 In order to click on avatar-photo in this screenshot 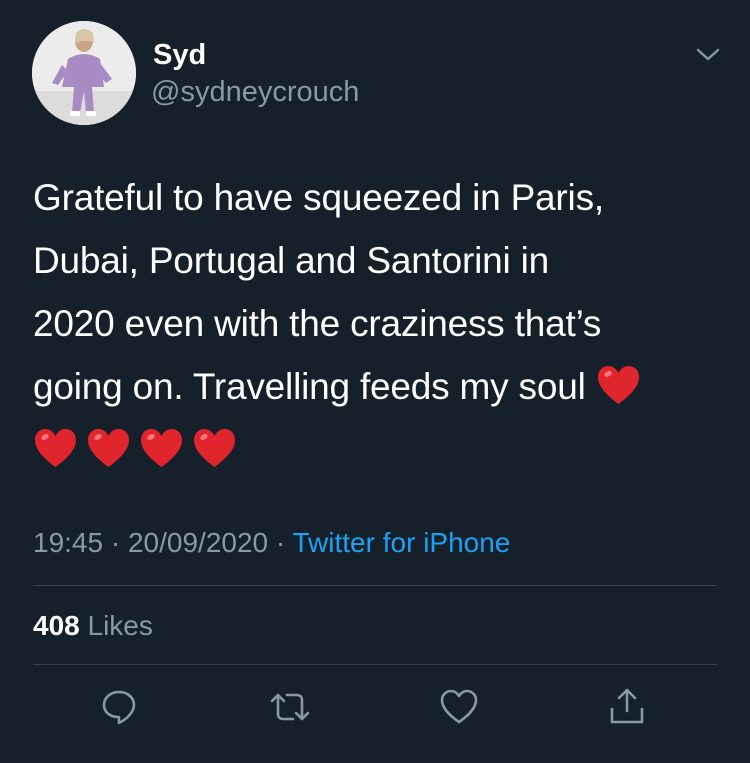, I will do `click(84, 73)`.